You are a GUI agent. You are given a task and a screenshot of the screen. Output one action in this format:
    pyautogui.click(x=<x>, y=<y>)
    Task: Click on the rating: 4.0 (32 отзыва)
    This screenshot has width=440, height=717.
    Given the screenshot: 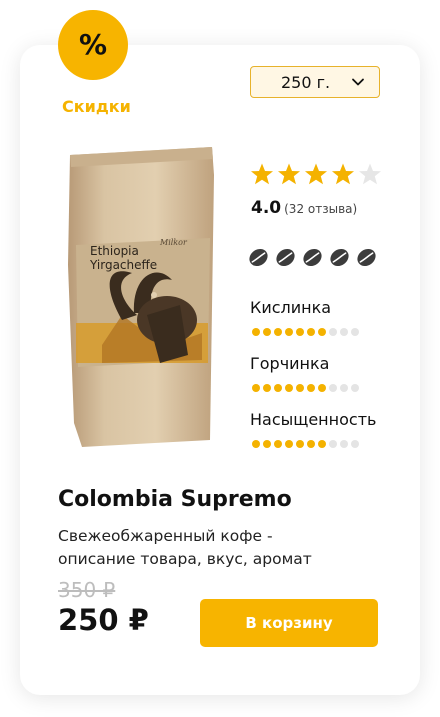 What is the action you would take?
    pyautogui.click(x=304, y=208)
    